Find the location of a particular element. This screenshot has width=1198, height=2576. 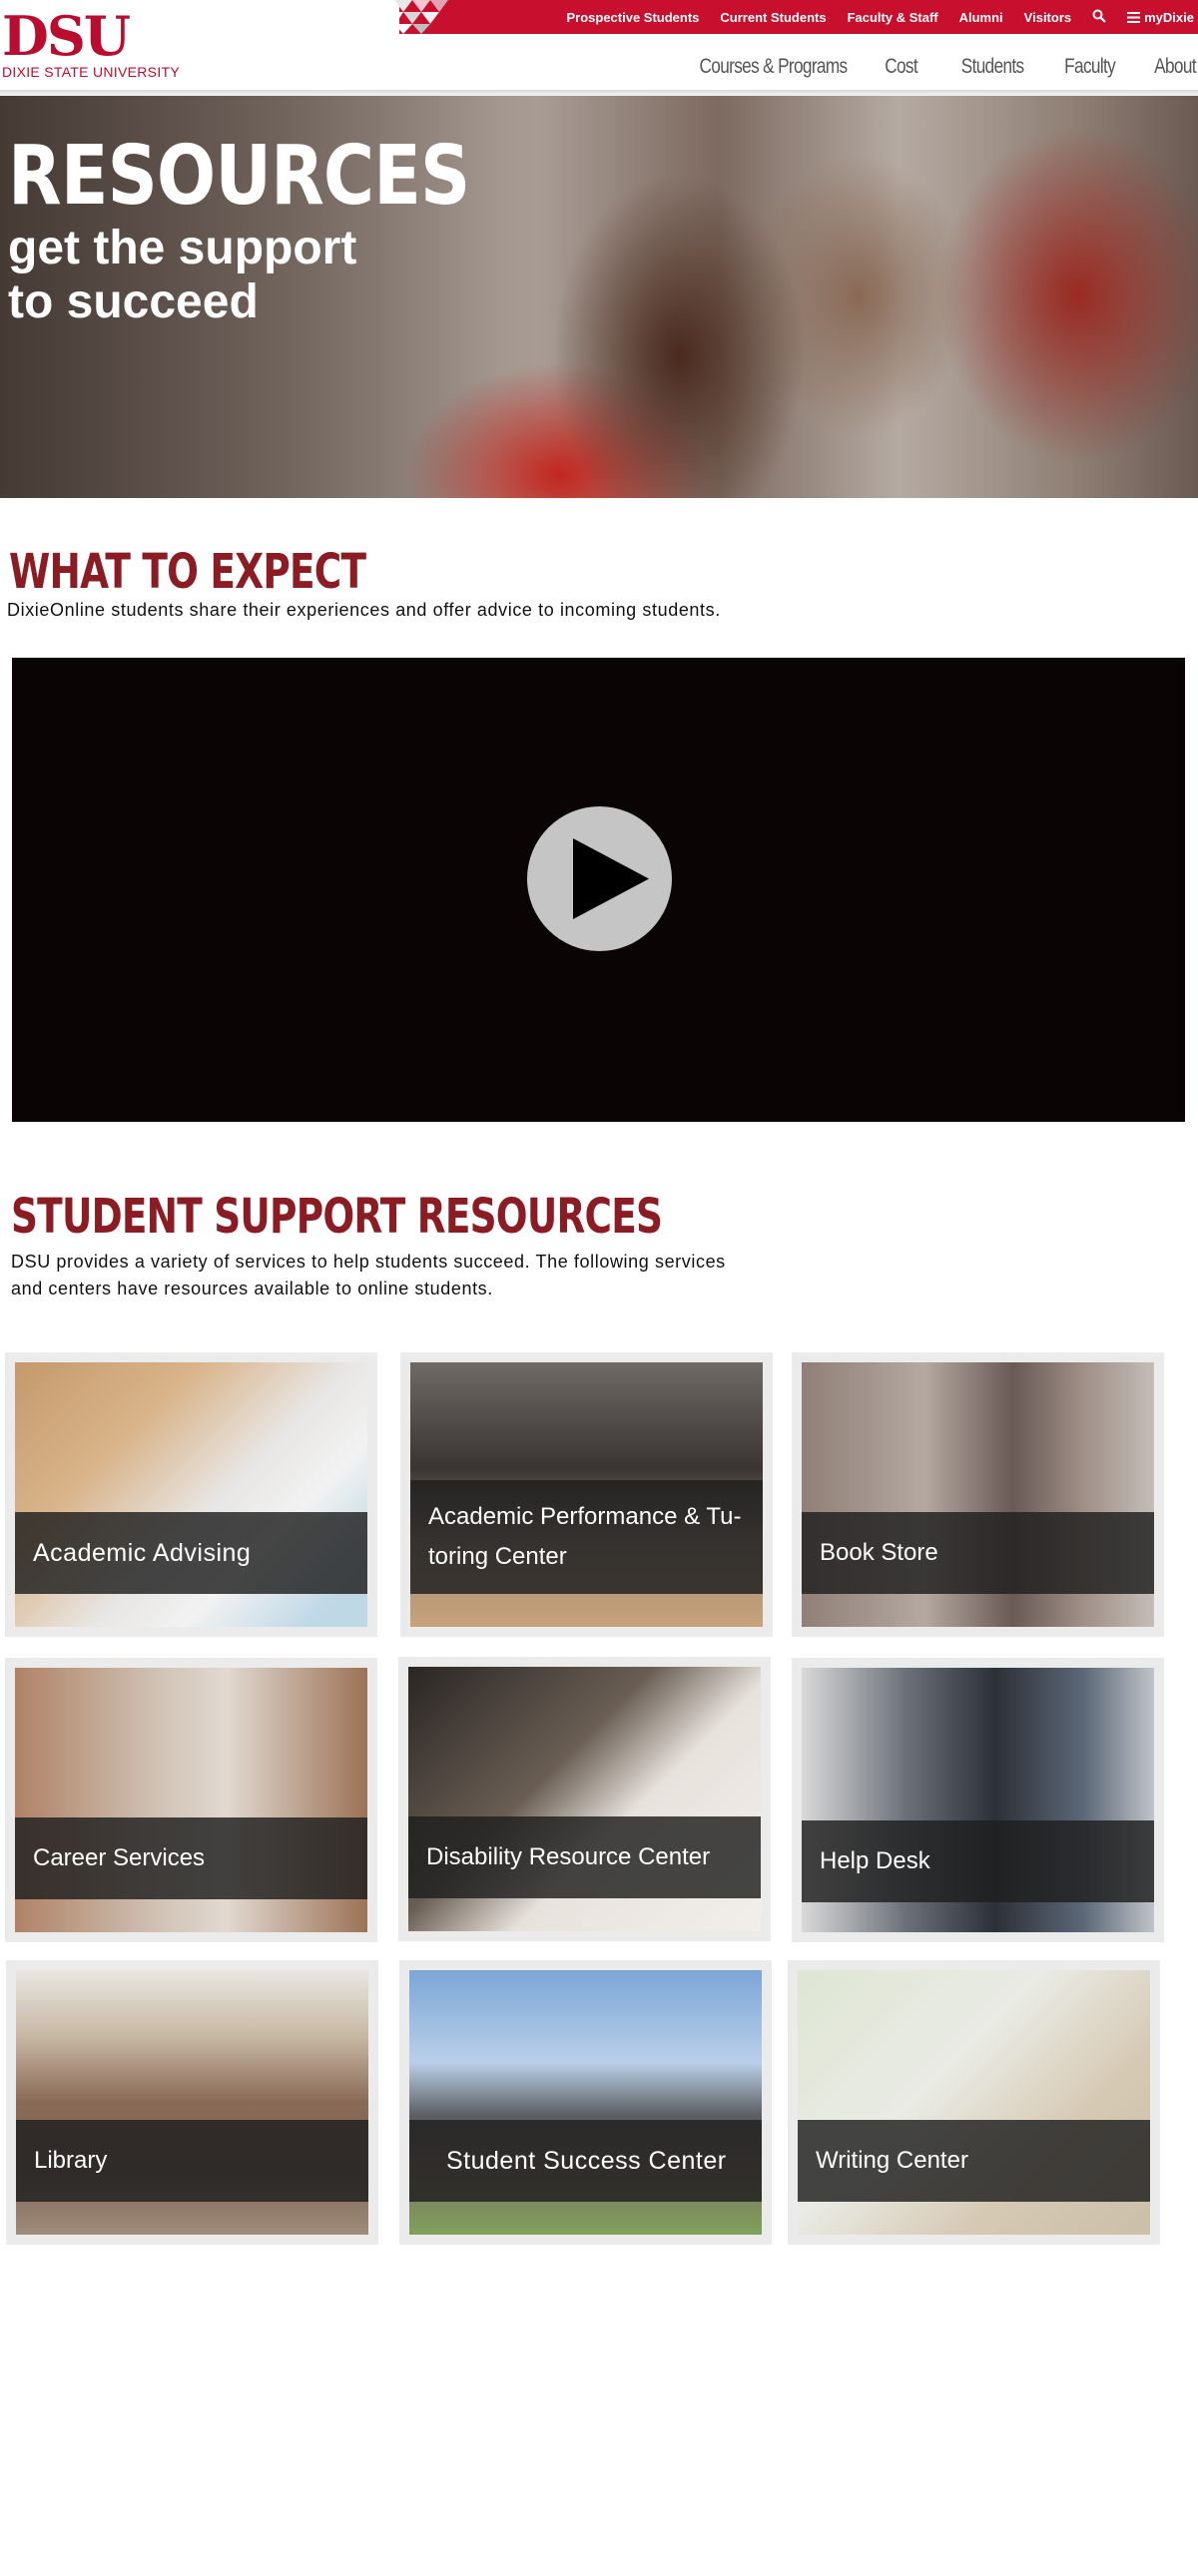

hero-subtitle: get the support to succeed is located at coordinates (182, 276).